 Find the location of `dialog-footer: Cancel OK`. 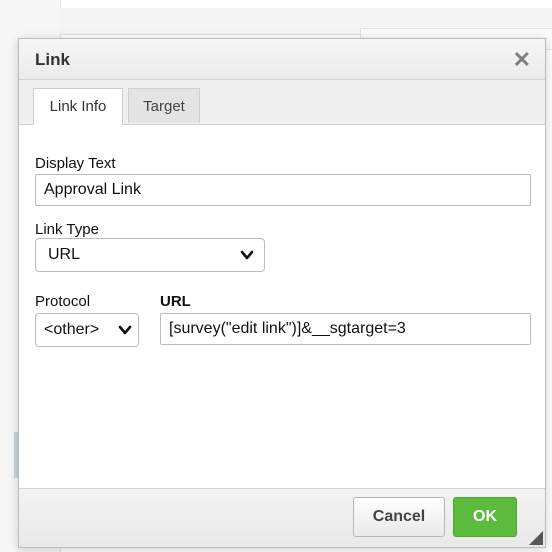

dialog-footer: Cancel OK is located at coordinates (282, 517).